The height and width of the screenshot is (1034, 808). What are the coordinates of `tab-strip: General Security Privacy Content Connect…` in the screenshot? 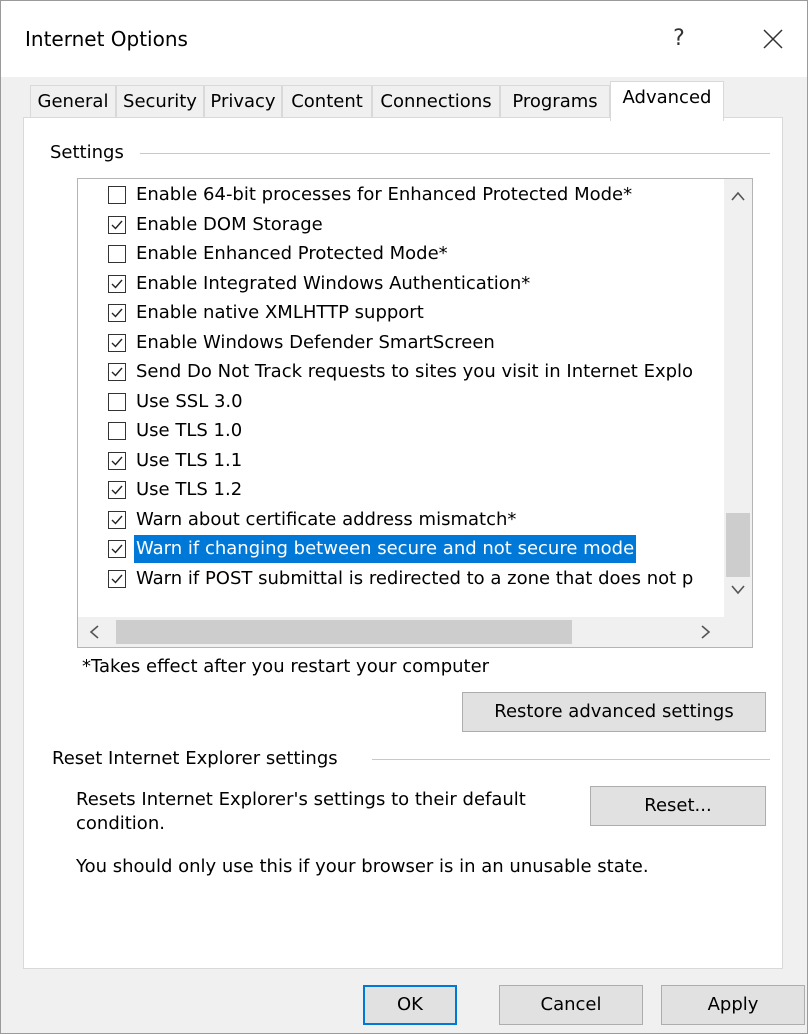 It's located at (414, 101).